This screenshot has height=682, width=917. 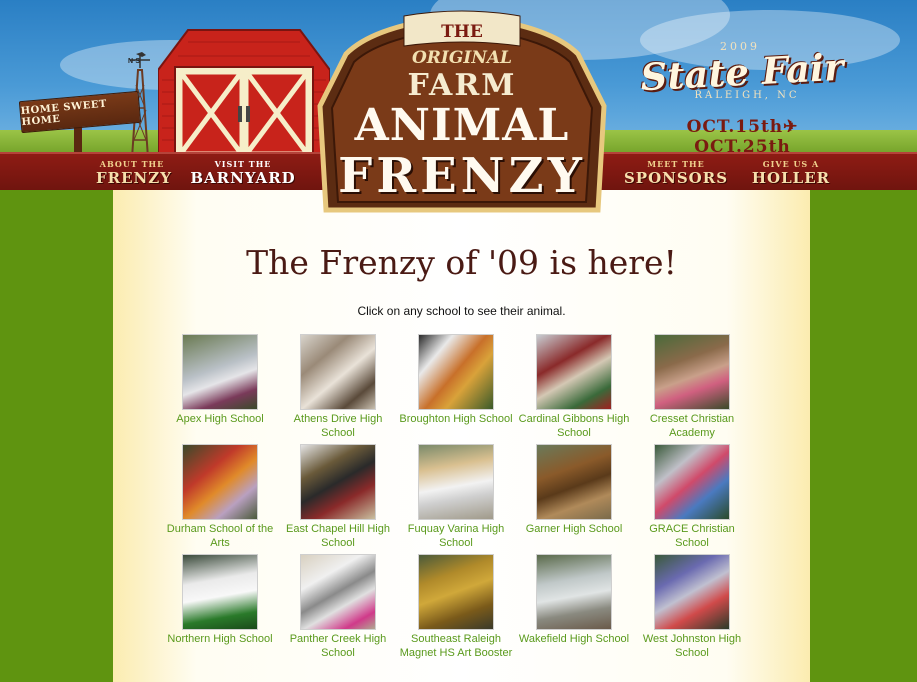 I want to click on school-item: Durham School of the Arts, so click(x=220, y=497).